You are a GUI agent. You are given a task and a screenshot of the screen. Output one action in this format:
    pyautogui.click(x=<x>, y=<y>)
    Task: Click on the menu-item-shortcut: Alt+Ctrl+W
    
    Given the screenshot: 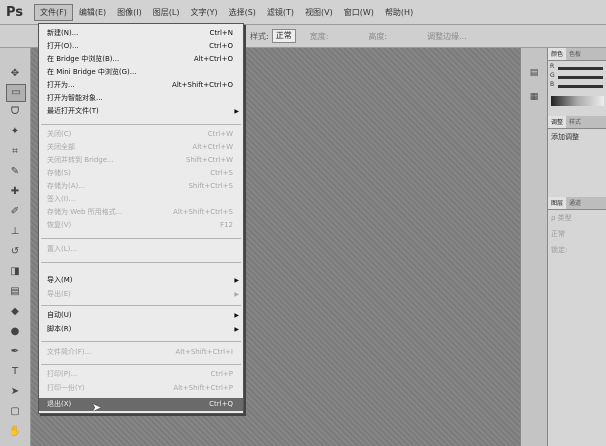 What is the action you would take?
    pyautogui.click(x=212, y=147)
    